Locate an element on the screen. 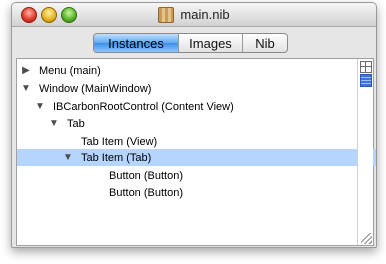  tree-row: ▼ IBCarbonRootControl (Content View) is located at coordinates (196, 106).